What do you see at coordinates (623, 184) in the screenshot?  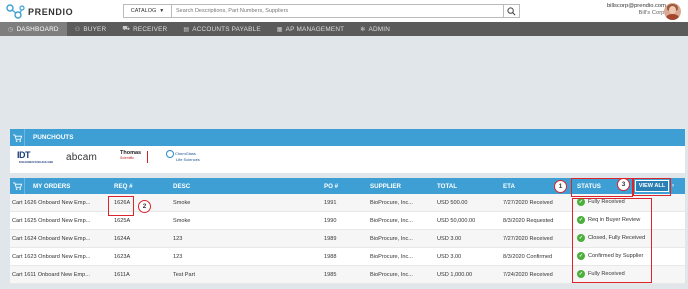 I see `annotation-marker-3: 3` at bounding box center [623, 184].